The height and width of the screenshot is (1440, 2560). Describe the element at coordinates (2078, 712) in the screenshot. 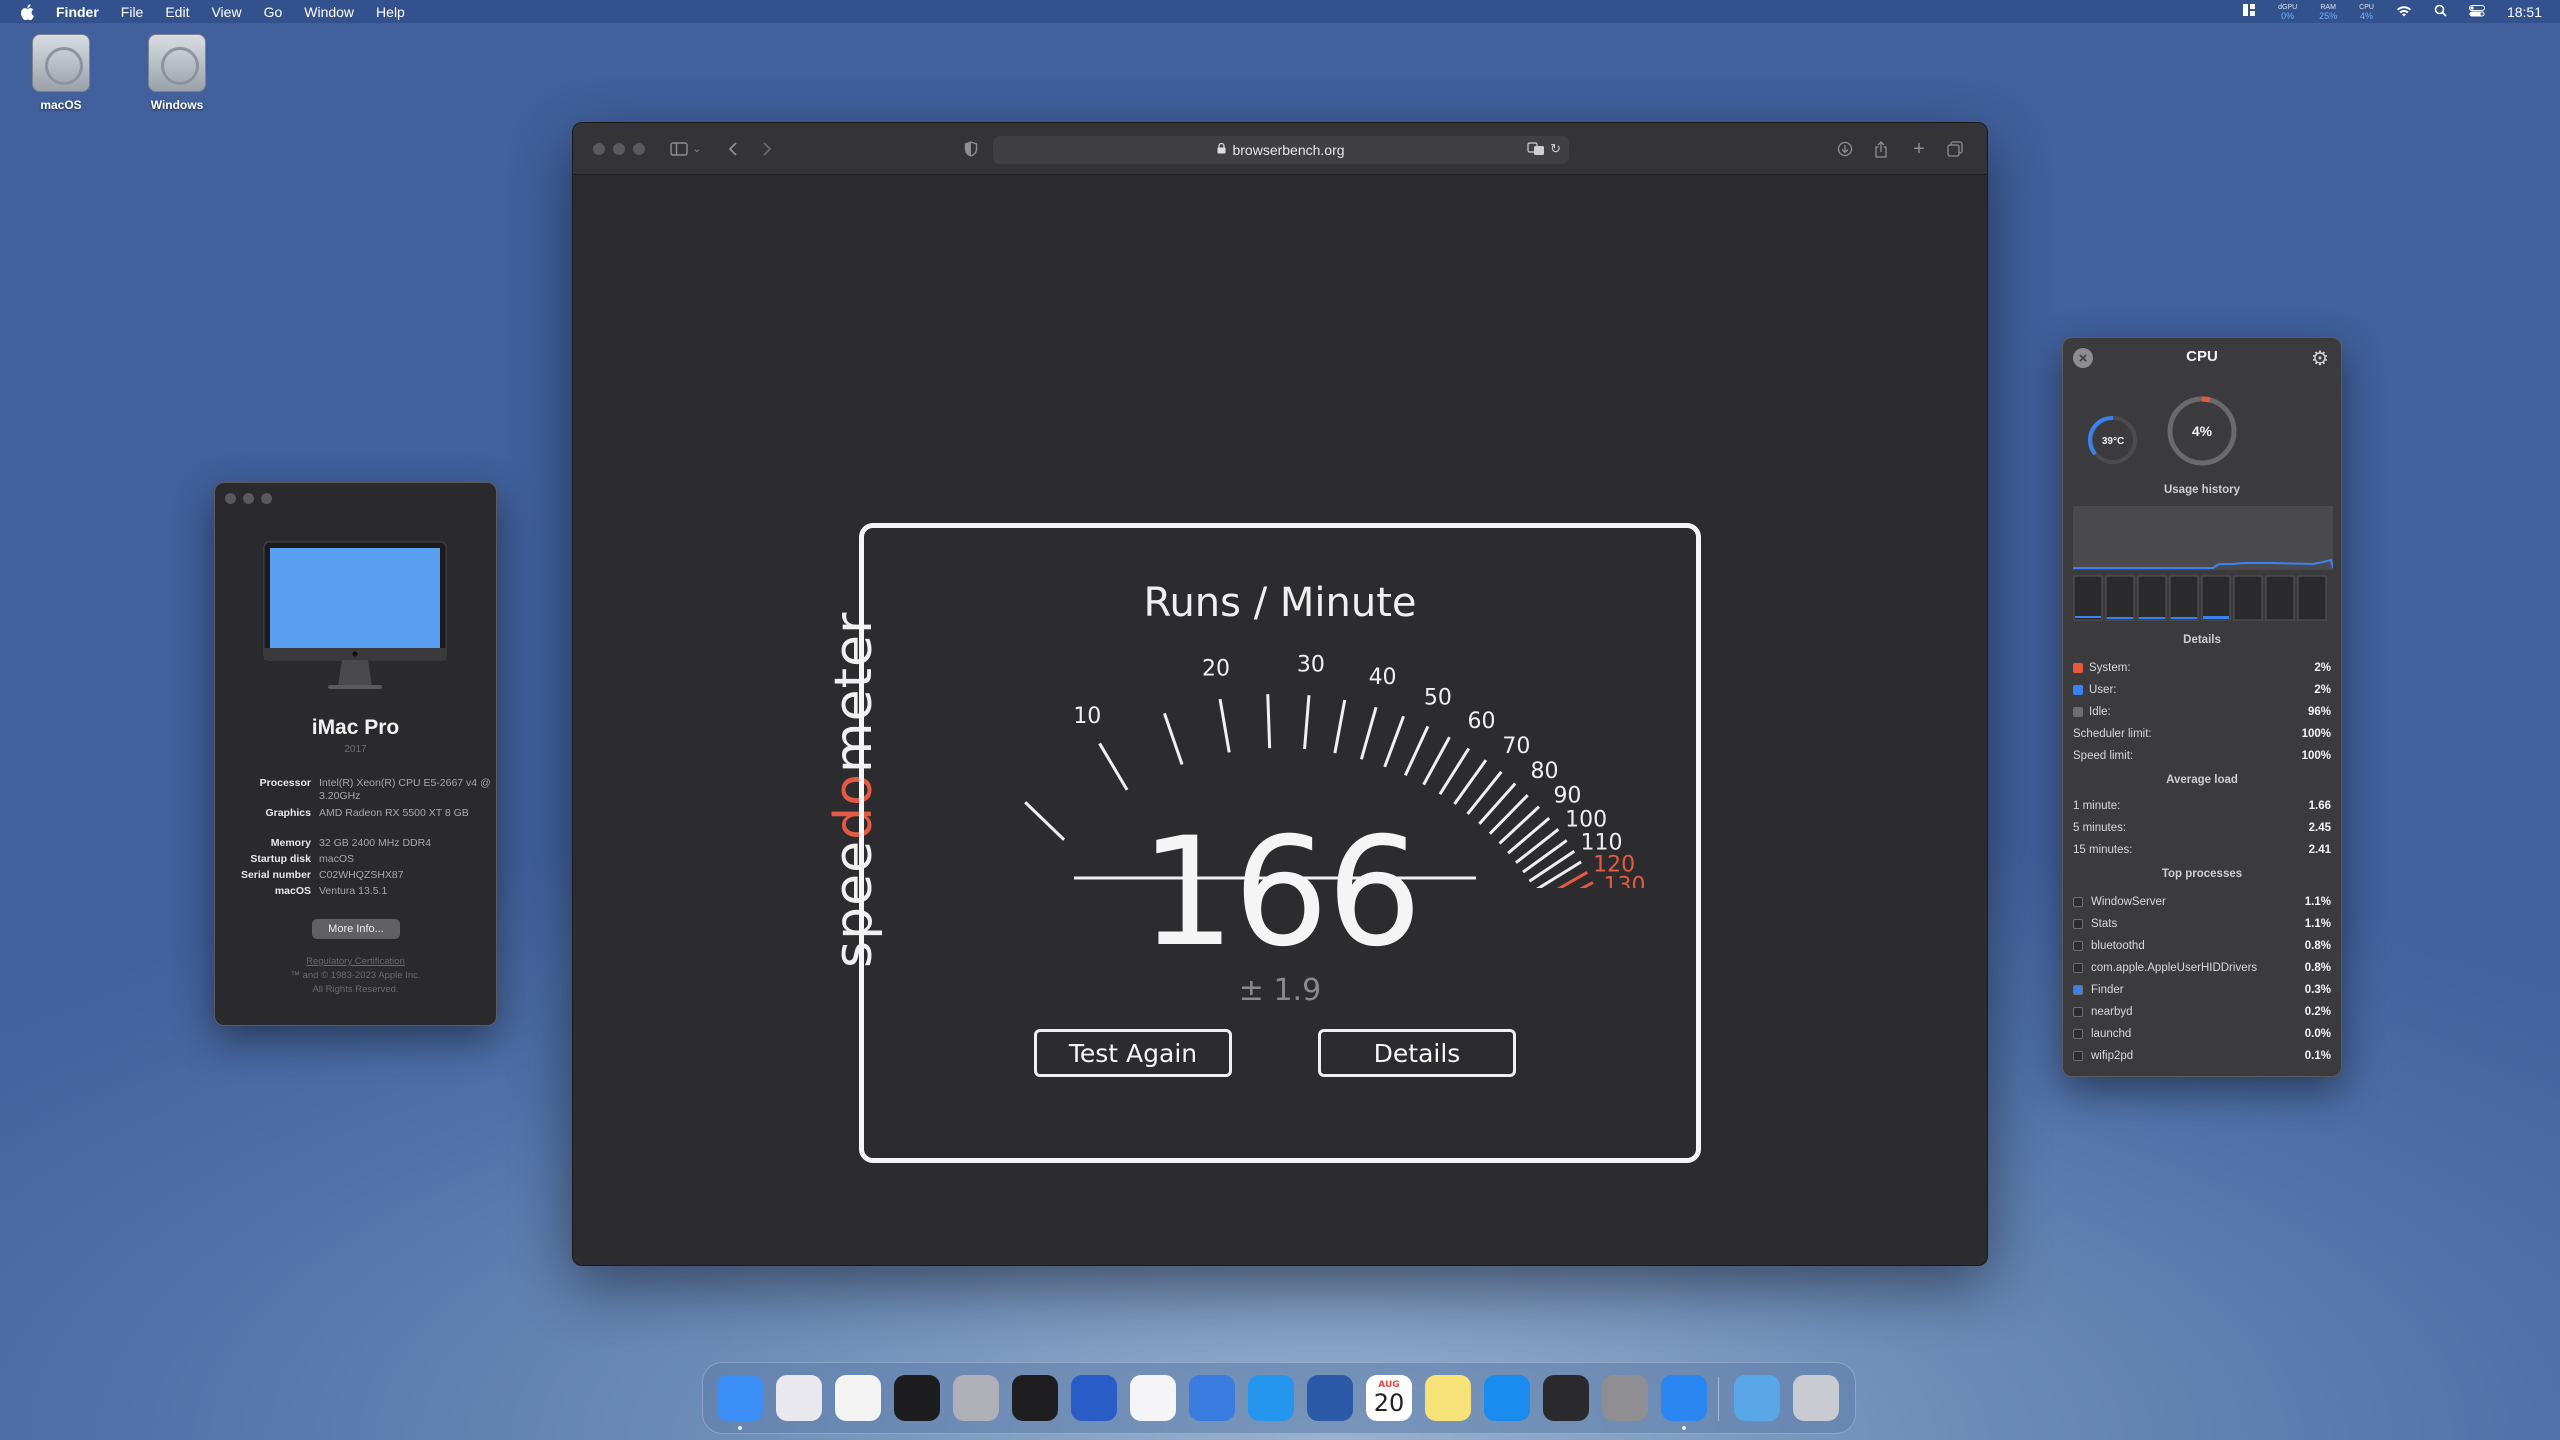

I see `idle-color-swatch` at that location.